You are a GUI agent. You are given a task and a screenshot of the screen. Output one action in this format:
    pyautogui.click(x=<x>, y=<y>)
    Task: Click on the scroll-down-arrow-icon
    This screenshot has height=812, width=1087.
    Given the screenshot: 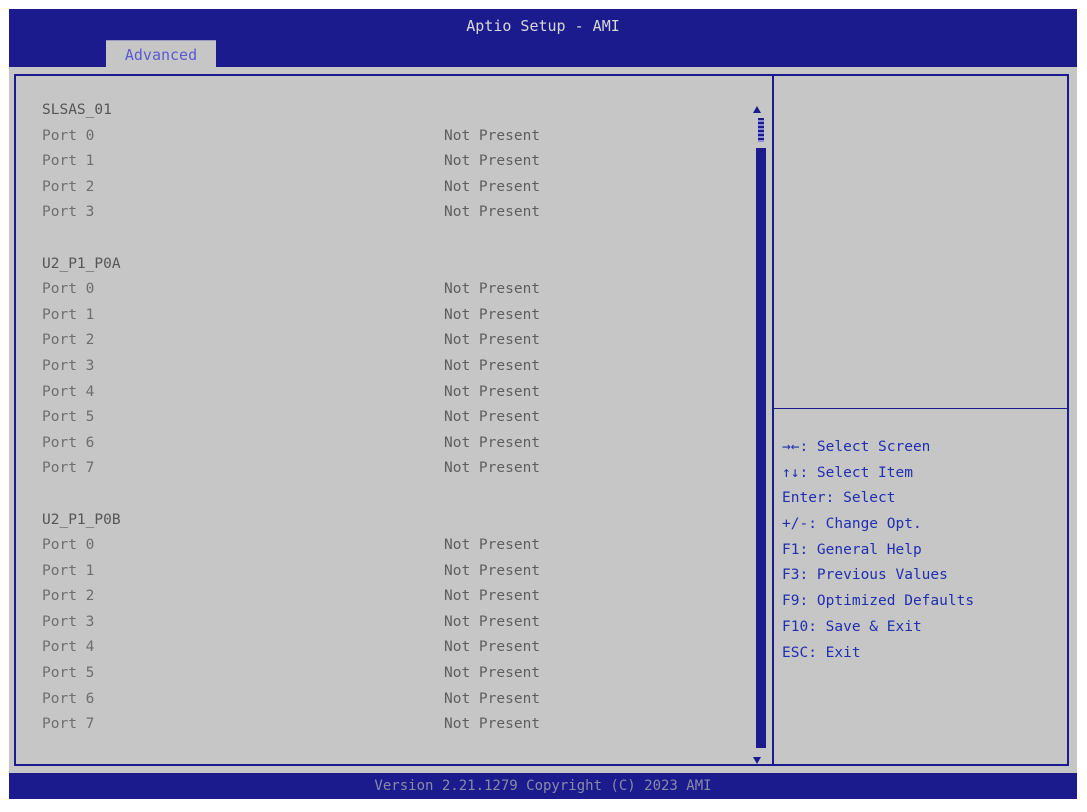 What is the action you would take?
    pyautogui.click(x=757, y=760)
    